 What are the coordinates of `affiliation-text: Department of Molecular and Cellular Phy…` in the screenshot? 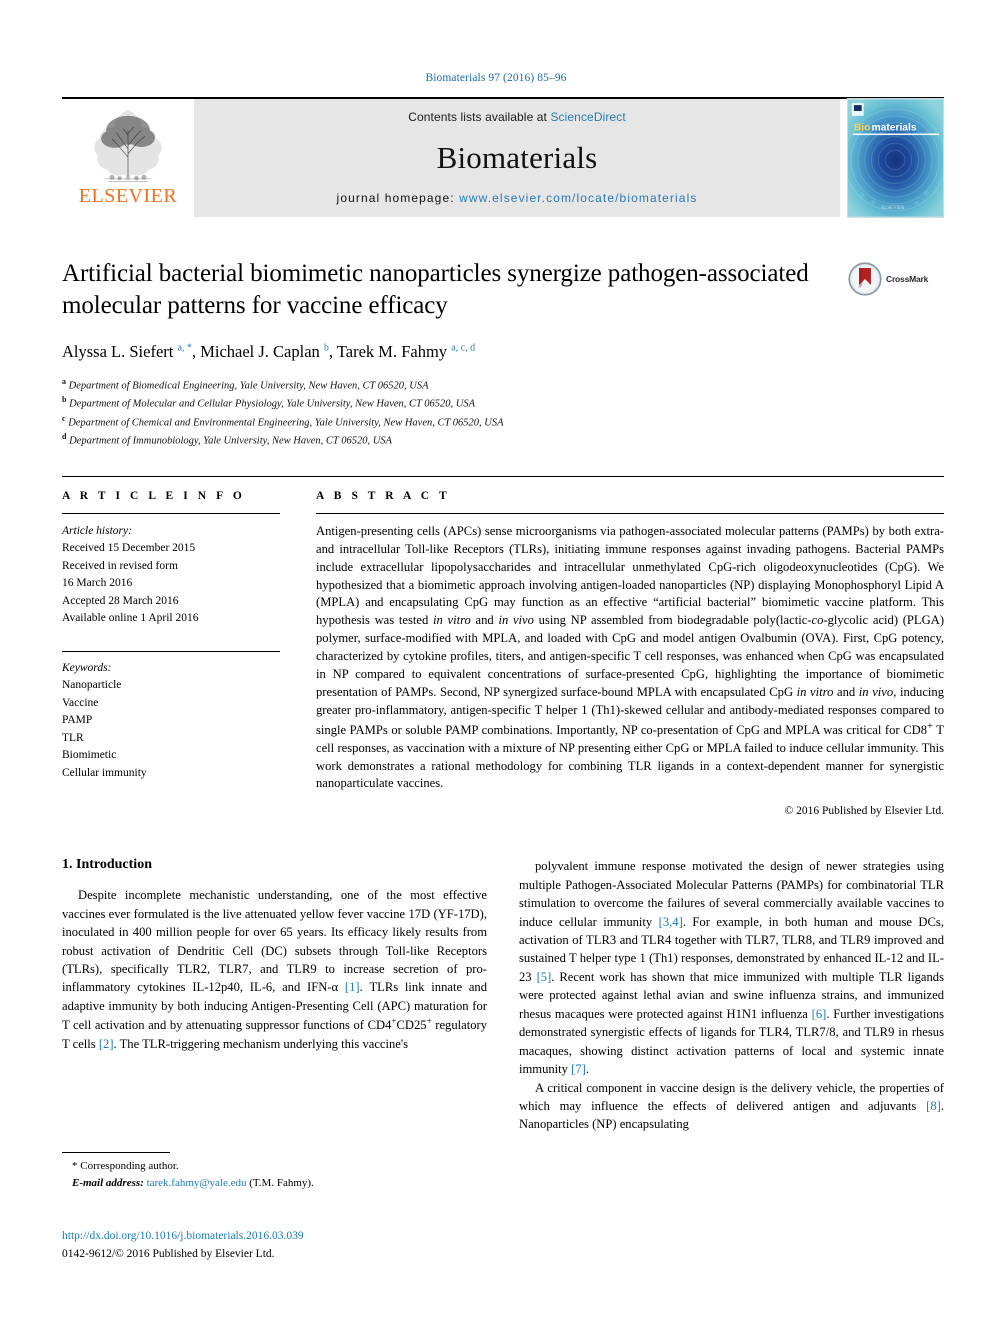 It's located at (272, 404).